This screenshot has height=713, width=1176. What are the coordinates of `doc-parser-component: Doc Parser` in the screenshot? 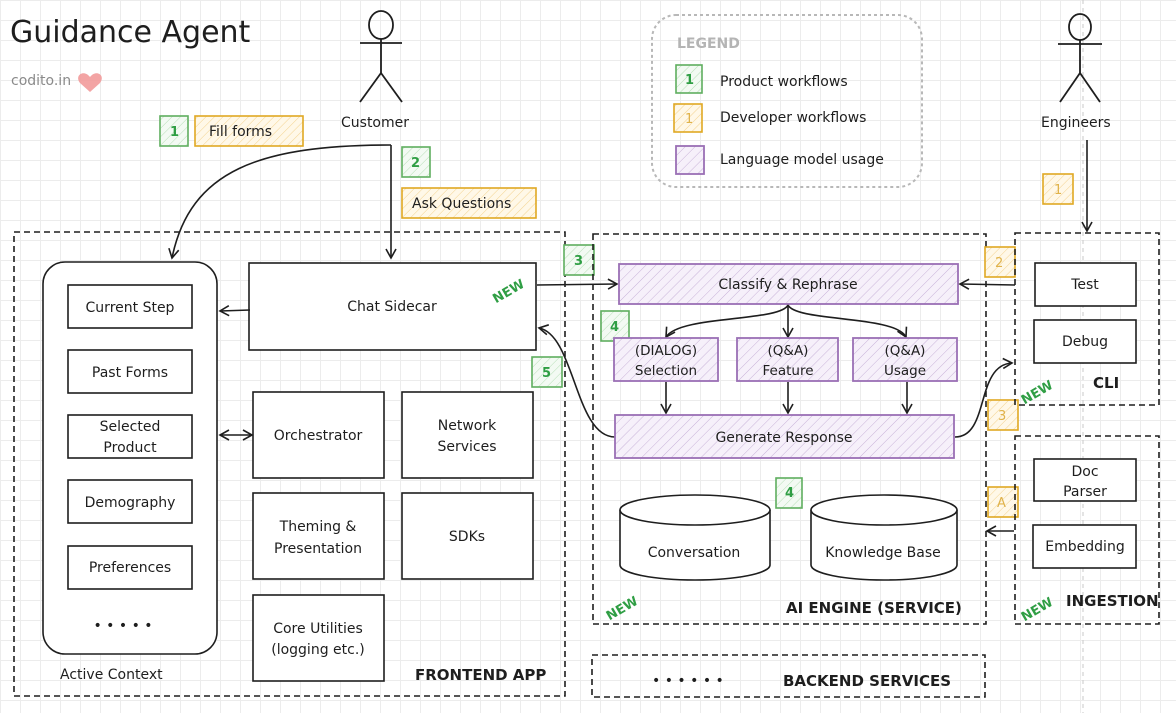 It's located at (1085, 480).